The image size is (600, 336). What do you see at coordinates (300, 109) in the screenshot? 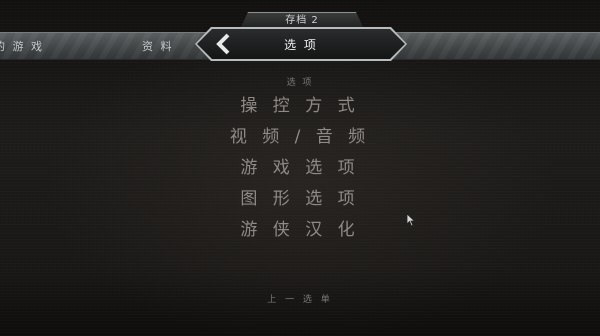
I see `menu-item-controls: 操 控 方 式` at bounding box center [300, 109].